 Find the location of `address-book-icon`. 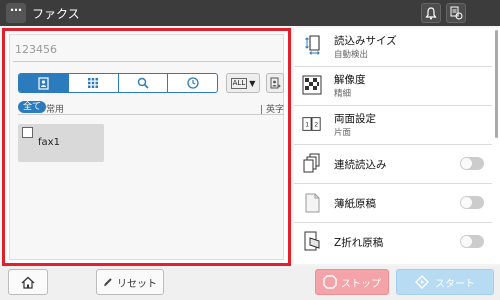

address-book-icon is located at coordinates (43, 83).